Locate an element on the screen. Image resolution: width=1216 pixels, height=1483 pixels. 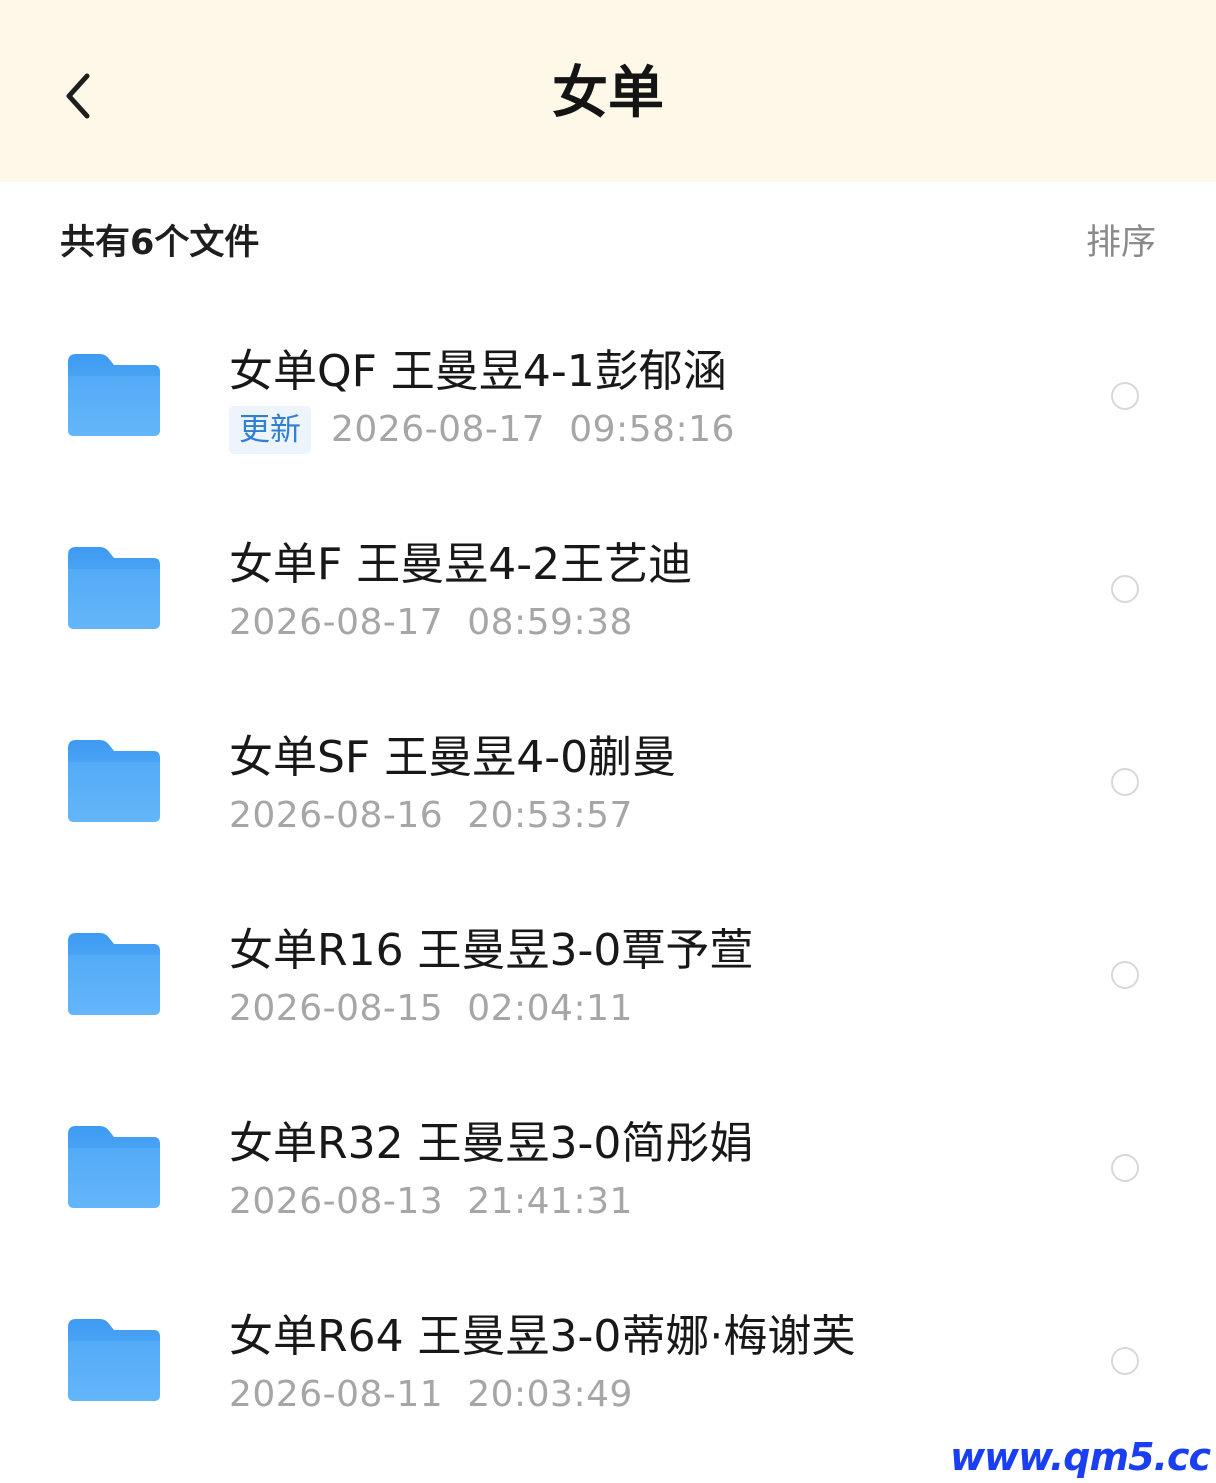
file-name: 女单R16 王曼昱3-0覃予萱 is located at coordinates (491, 950).